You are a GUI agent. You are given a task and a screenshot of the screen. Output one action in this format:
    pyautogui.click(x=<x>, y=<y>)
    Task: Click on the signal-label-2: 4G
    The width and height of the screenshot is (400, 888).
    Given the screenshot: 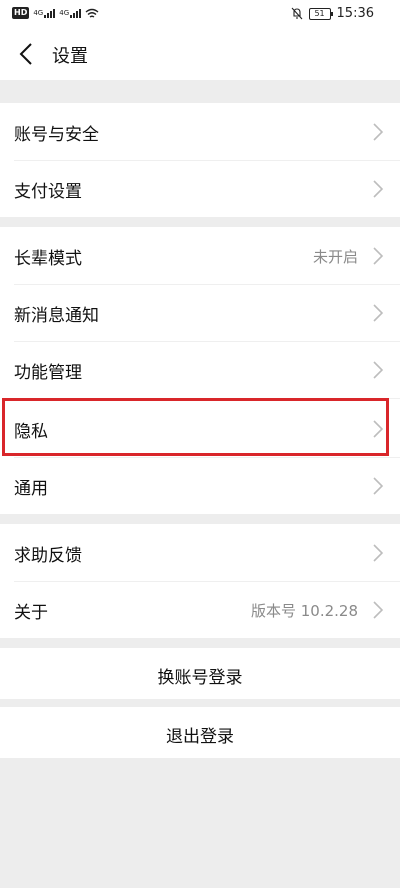 What is the action you would take?
    pyautogui.click(x=64, y=12)
    